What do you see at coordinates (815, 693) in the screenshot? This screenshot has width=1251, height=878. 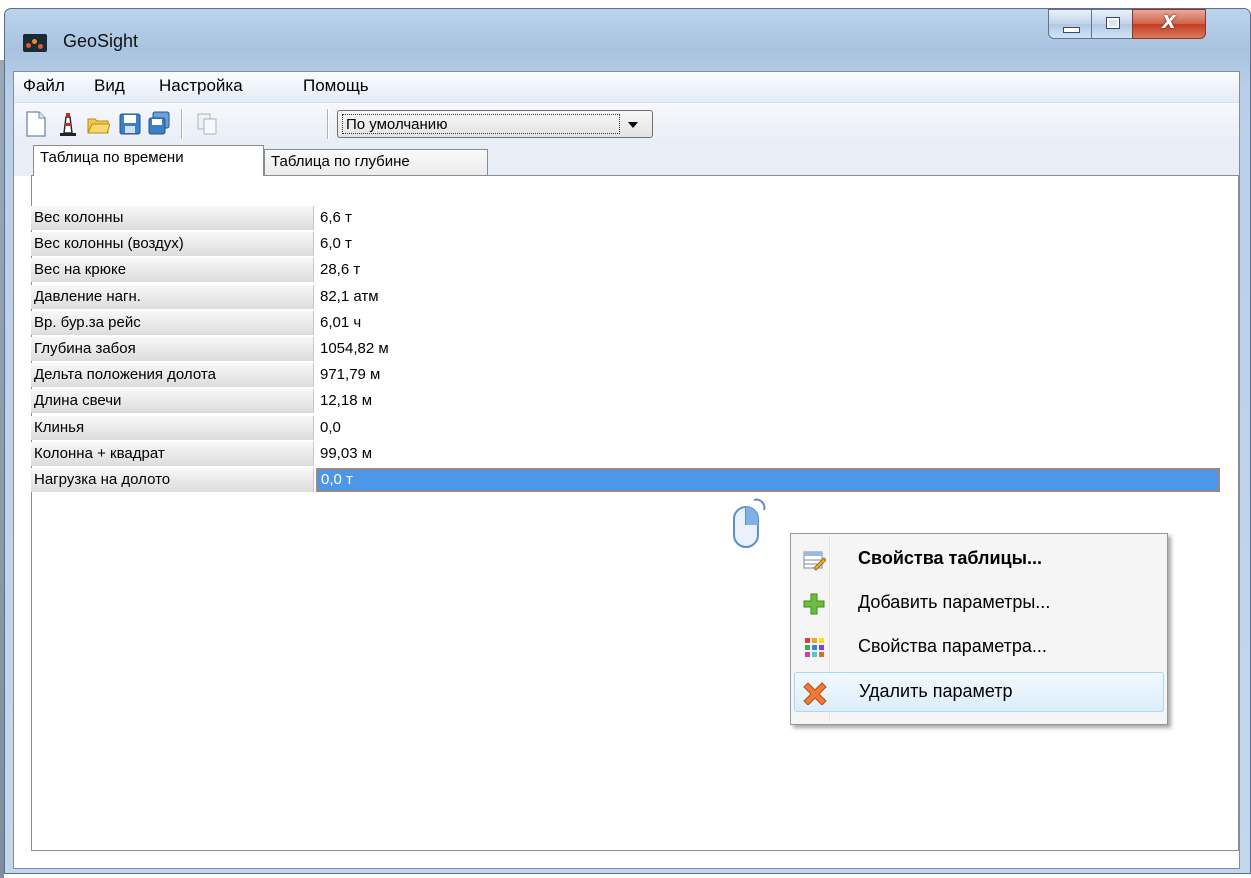 I see `delete-x-icon` at bounding box center [815, 693].